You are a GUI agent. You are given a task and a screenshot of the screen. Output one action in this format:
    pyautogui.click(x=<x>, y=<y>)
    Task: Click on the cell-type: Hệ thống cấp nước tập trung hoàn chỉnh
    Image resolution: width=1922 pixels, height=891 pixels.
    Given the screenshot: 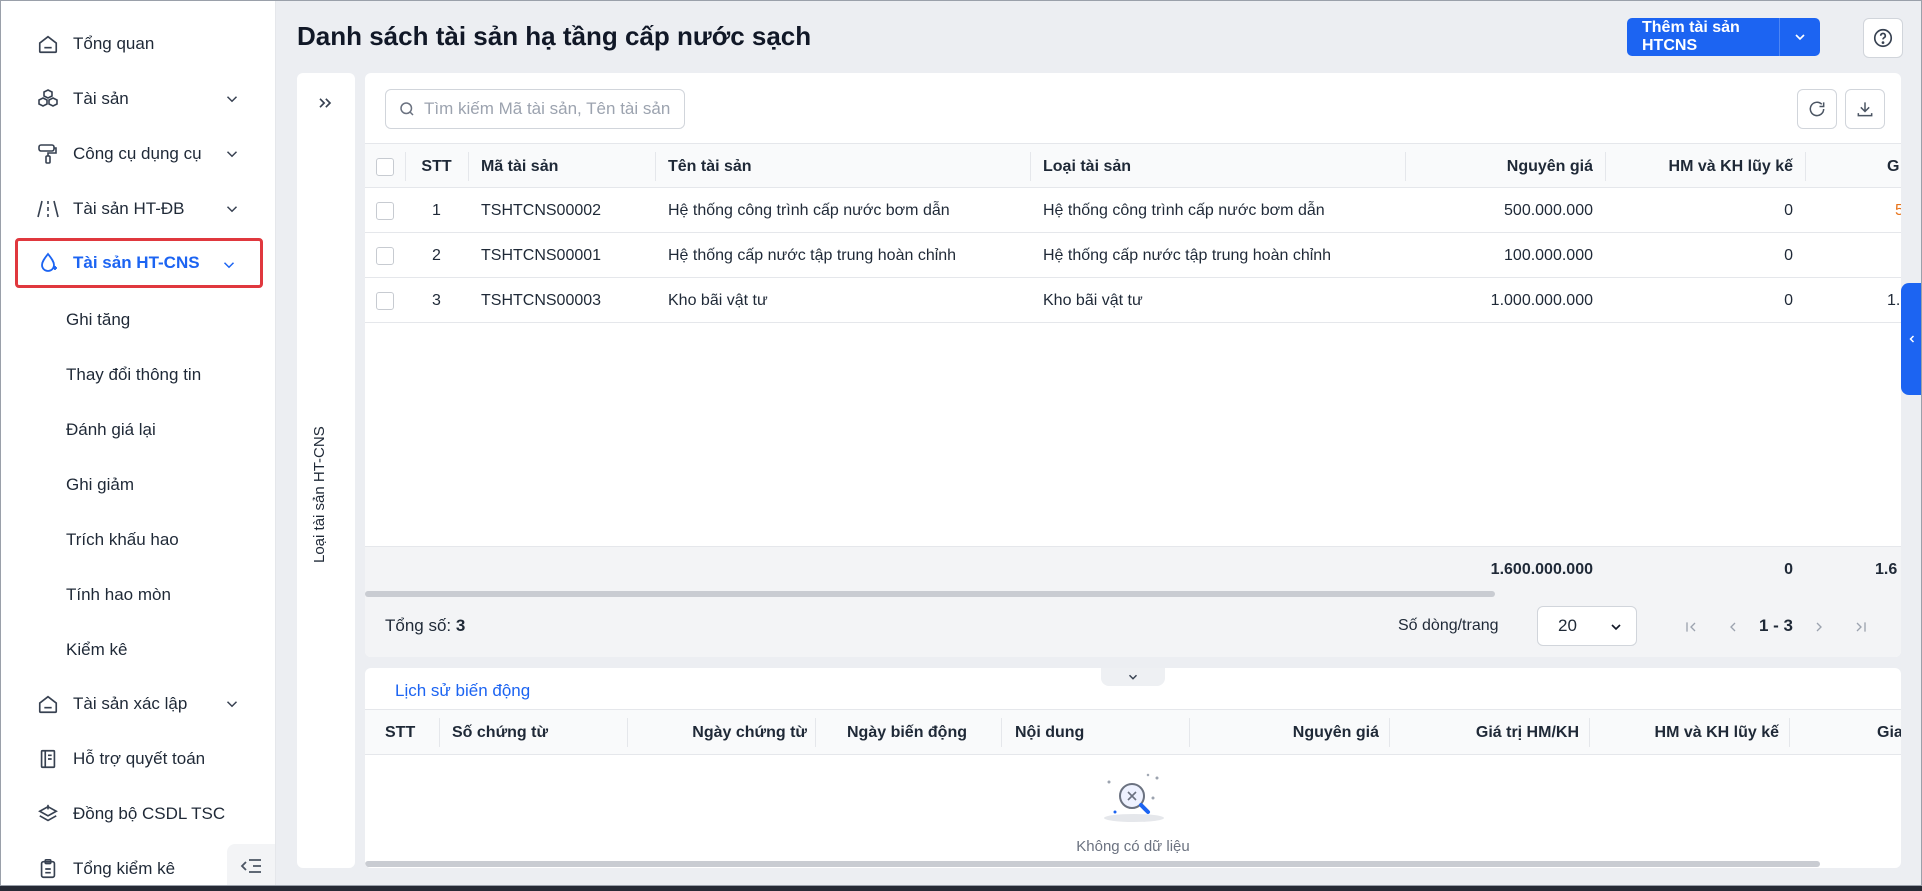 What is the action you would take?
    pyautogui.click(x=1187, y=255)
    